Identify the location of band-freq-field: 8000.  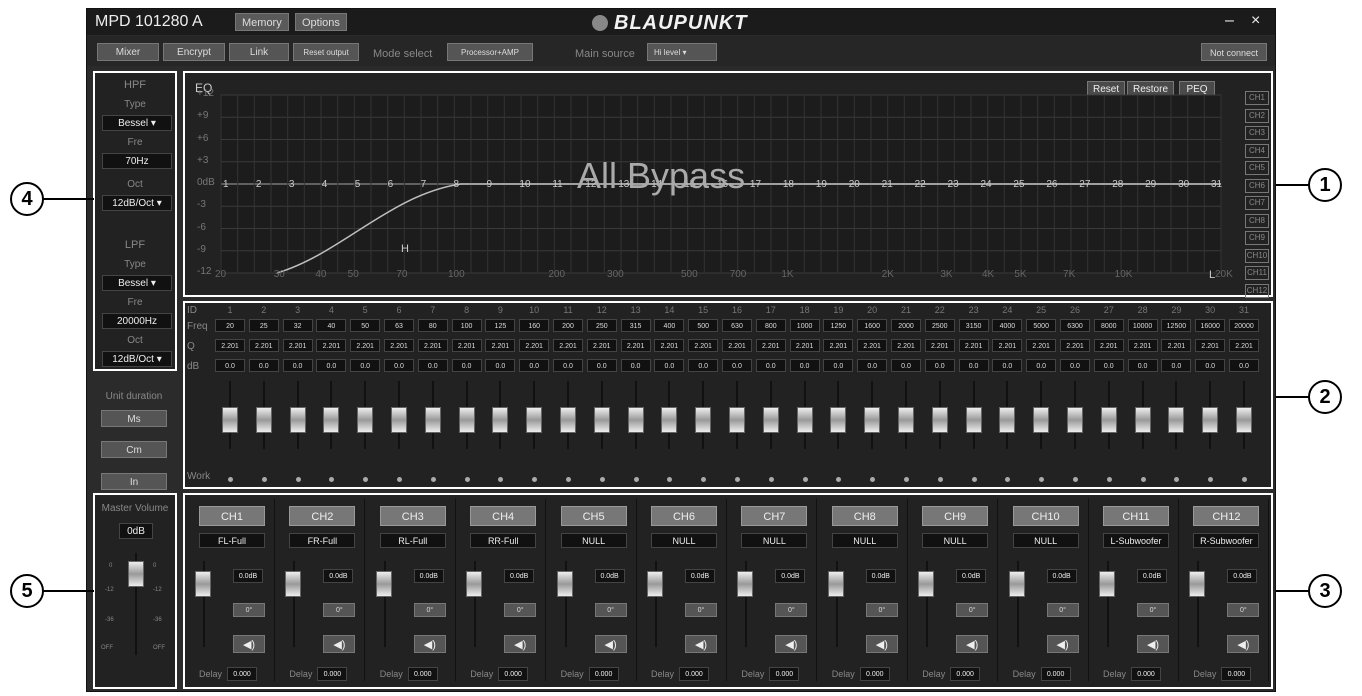
(1108, 325).